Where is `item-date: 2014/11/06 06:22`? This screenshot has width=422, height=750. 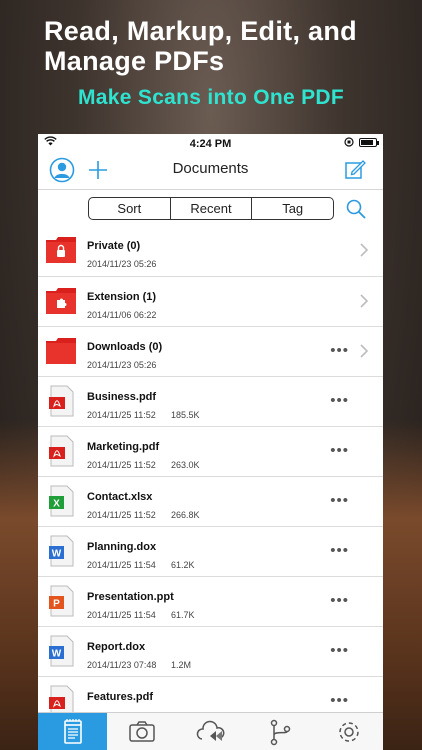
item-date: 2014/11/06 06:22 is located at coordinates (122, 315).